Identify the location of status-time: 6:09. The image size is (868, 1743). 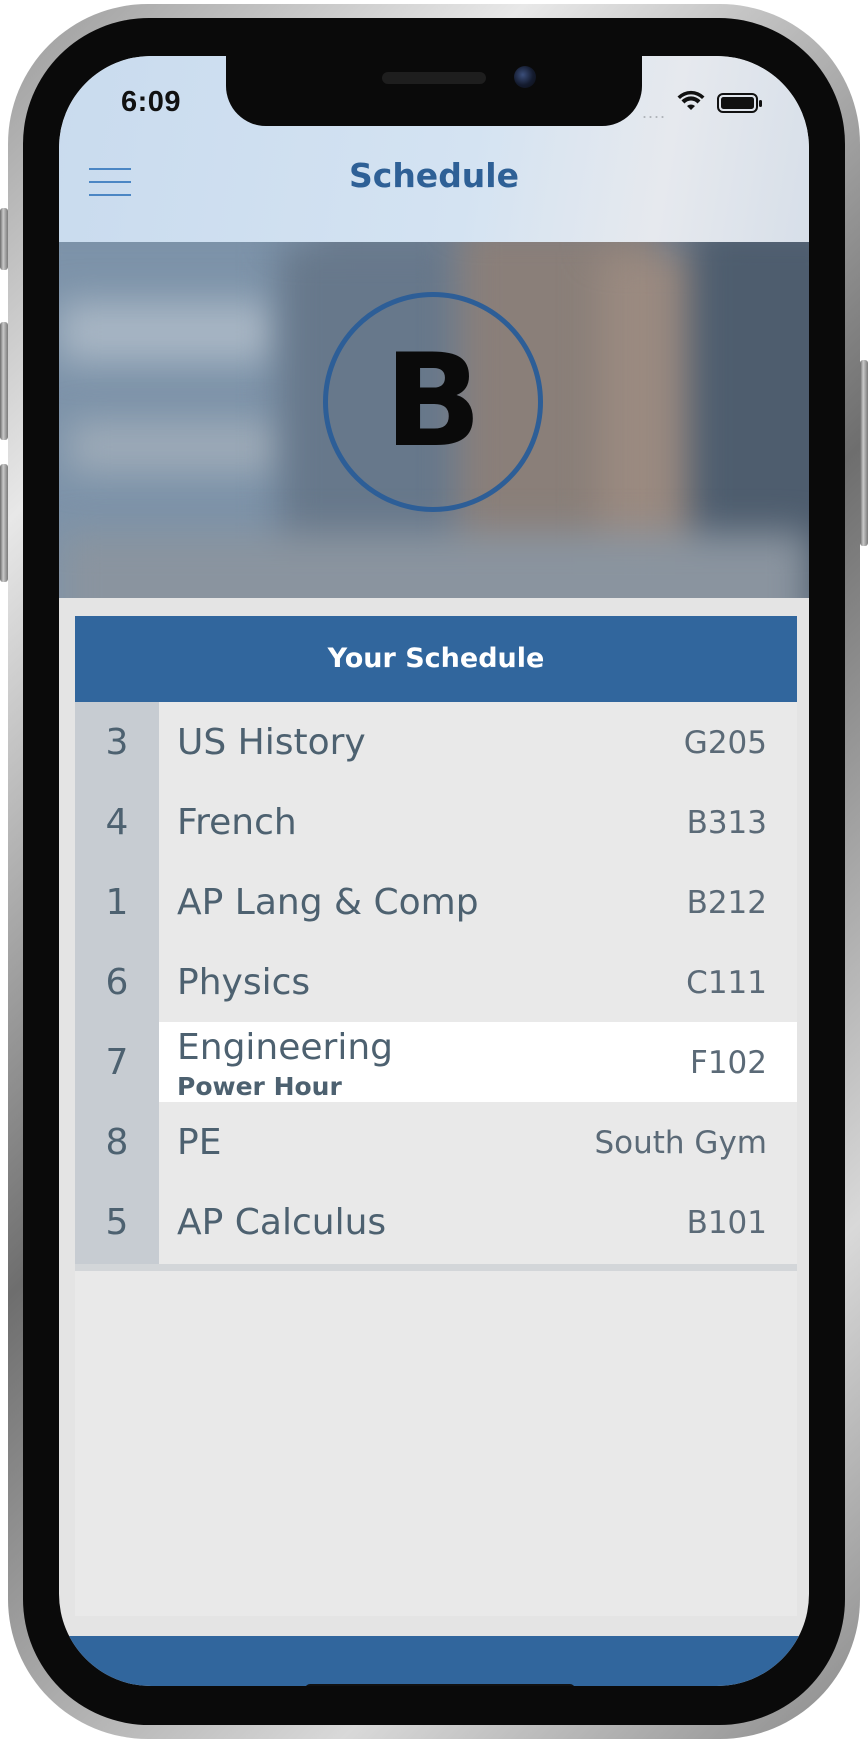
(151, 102).